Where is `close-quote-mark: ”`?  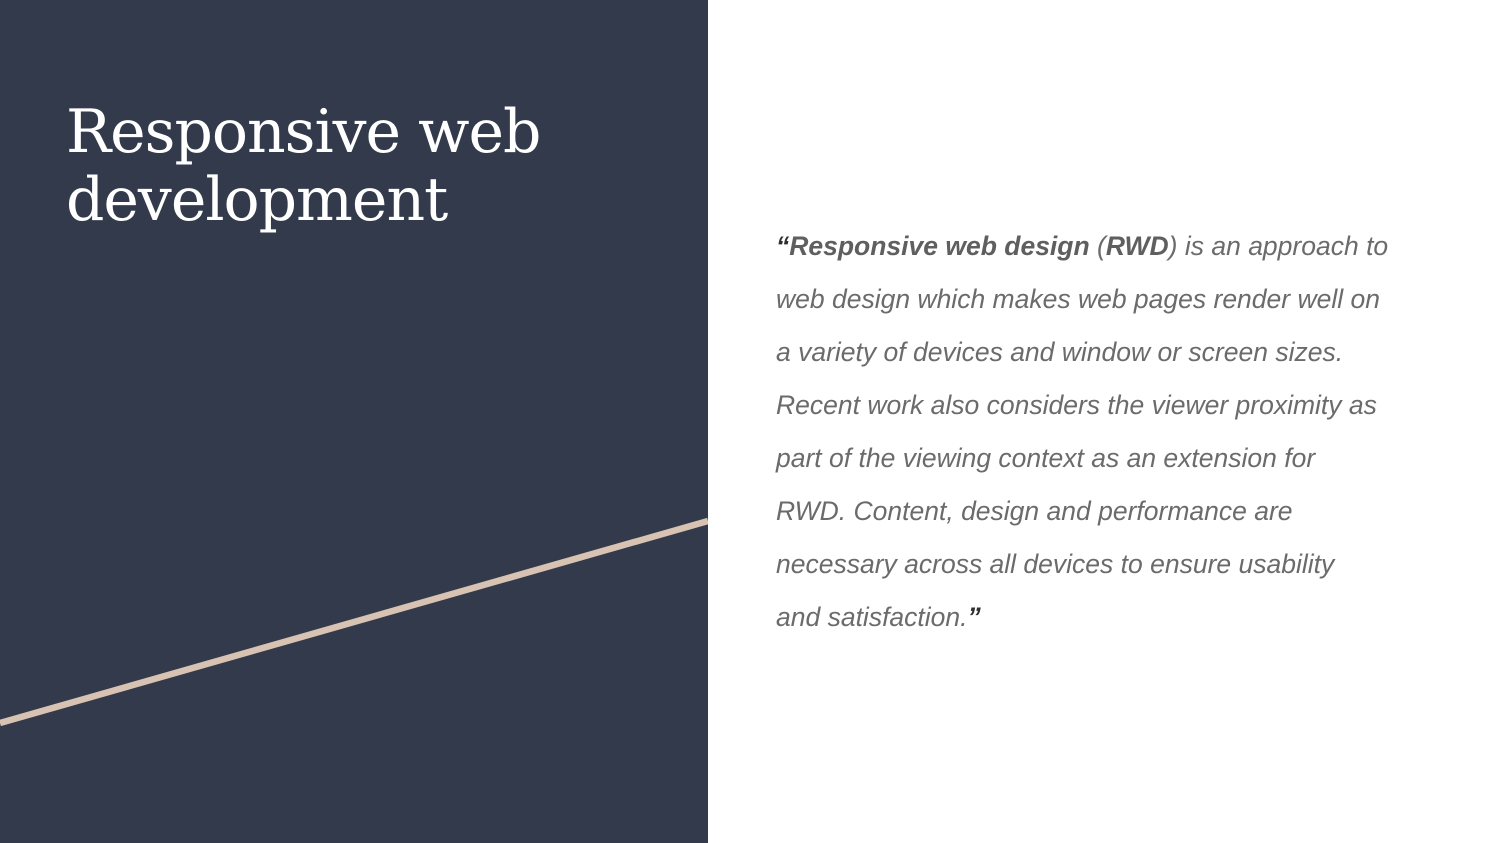 close-quote-mark: ” is located at coordinates (974, 617).